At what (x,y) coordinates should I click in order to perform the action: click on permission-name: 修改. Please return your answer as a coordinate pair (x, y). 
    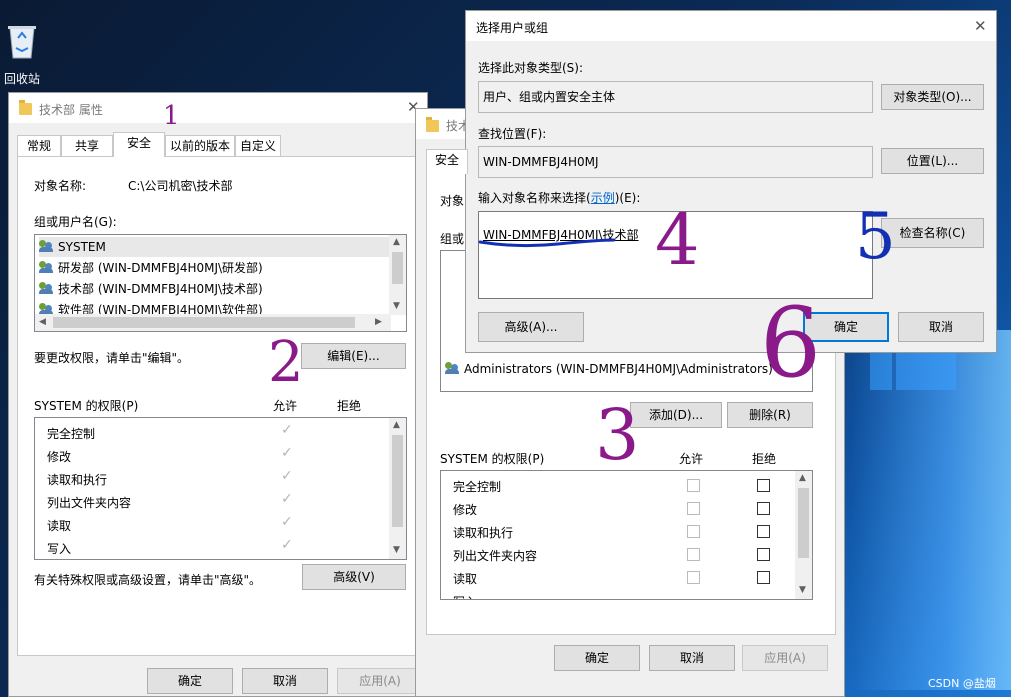
    Looking at the image, I should click on (465, 510).